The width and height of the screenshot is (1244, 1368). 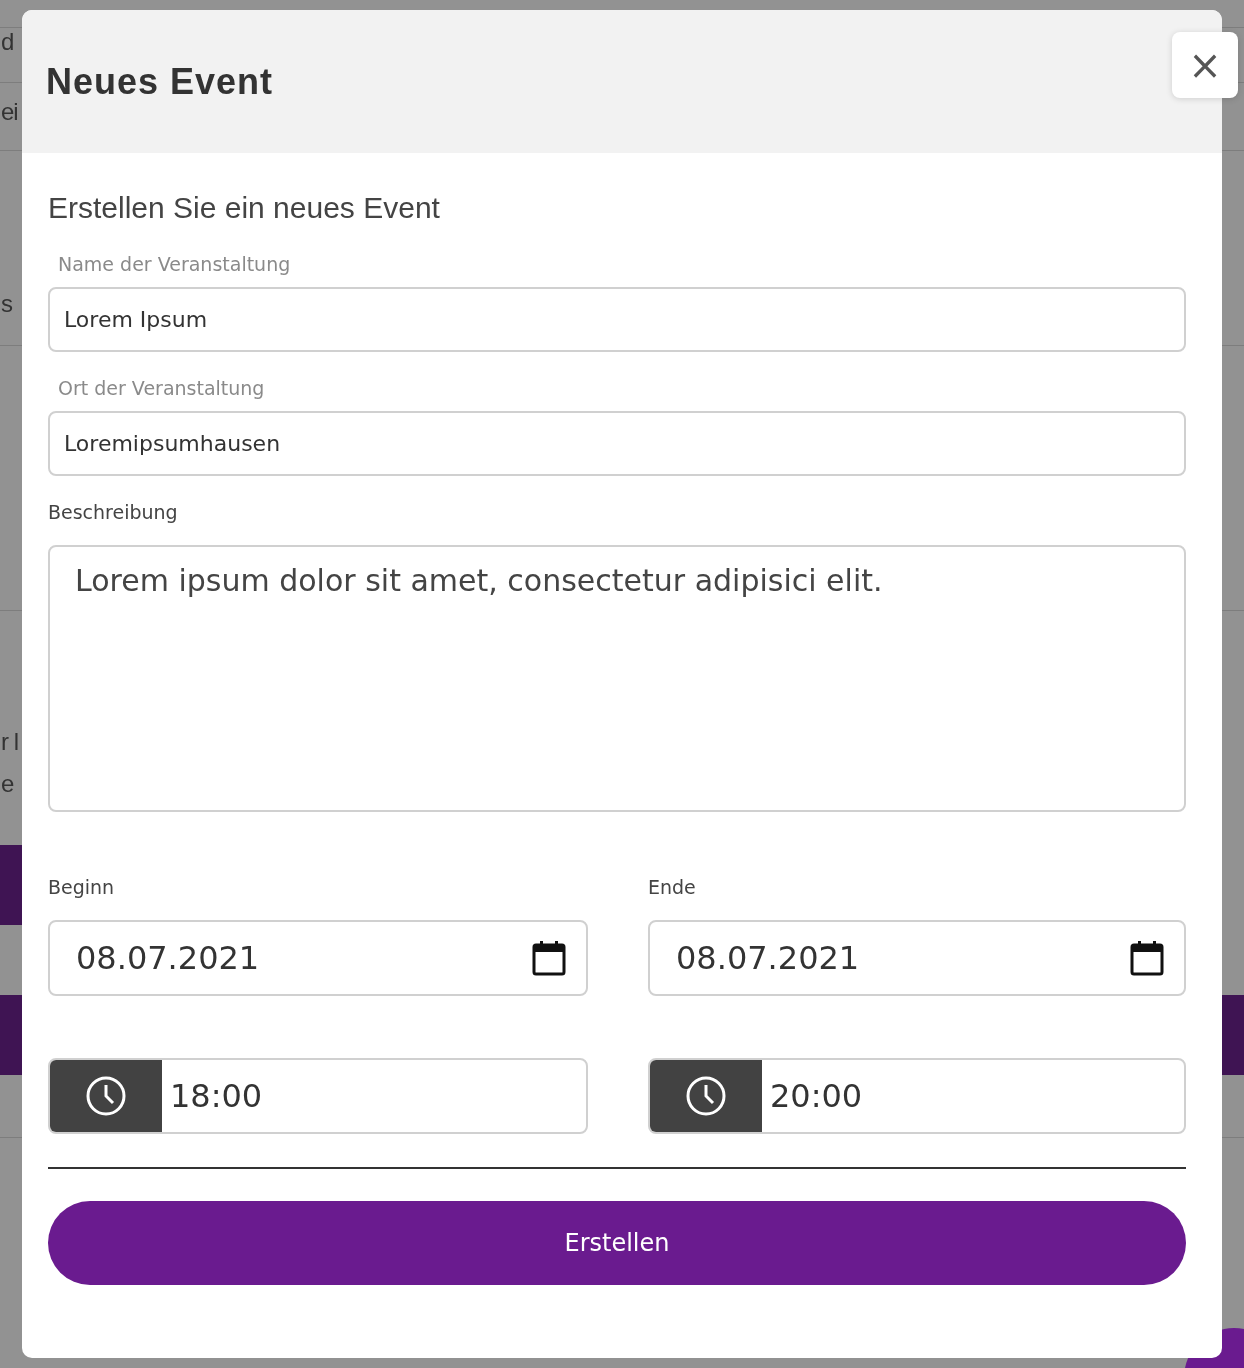 What do you see at coordinates (216, 1096) in the screenshot?
I see `time-value: 18:00` at bounding box center [216, 1096].